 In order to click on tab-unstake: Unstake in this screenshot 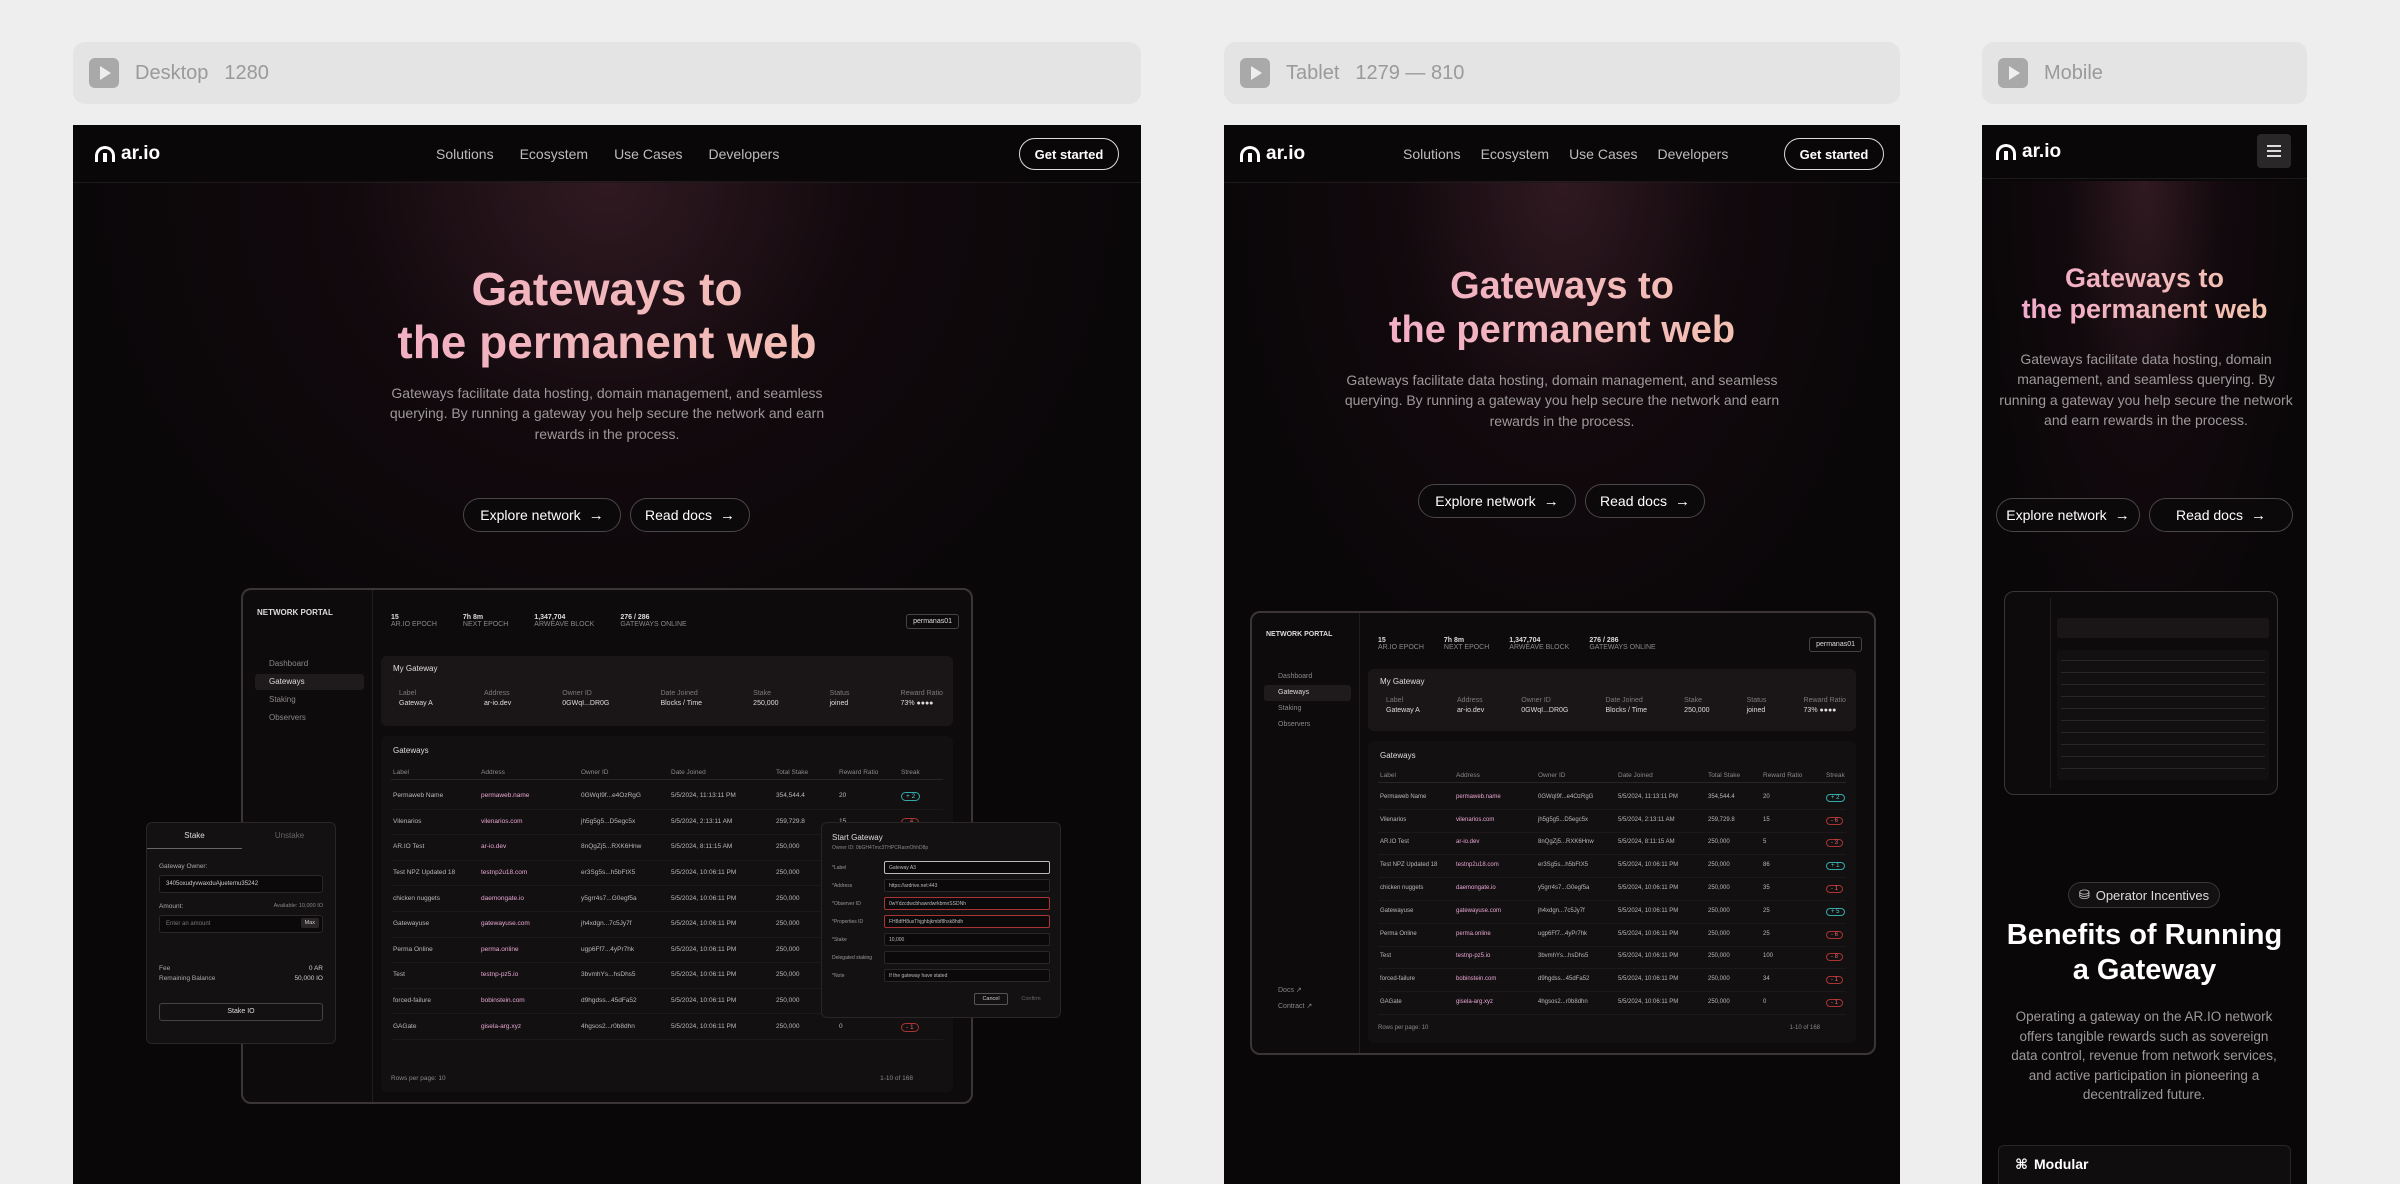, I will do `click(289, 836)`.